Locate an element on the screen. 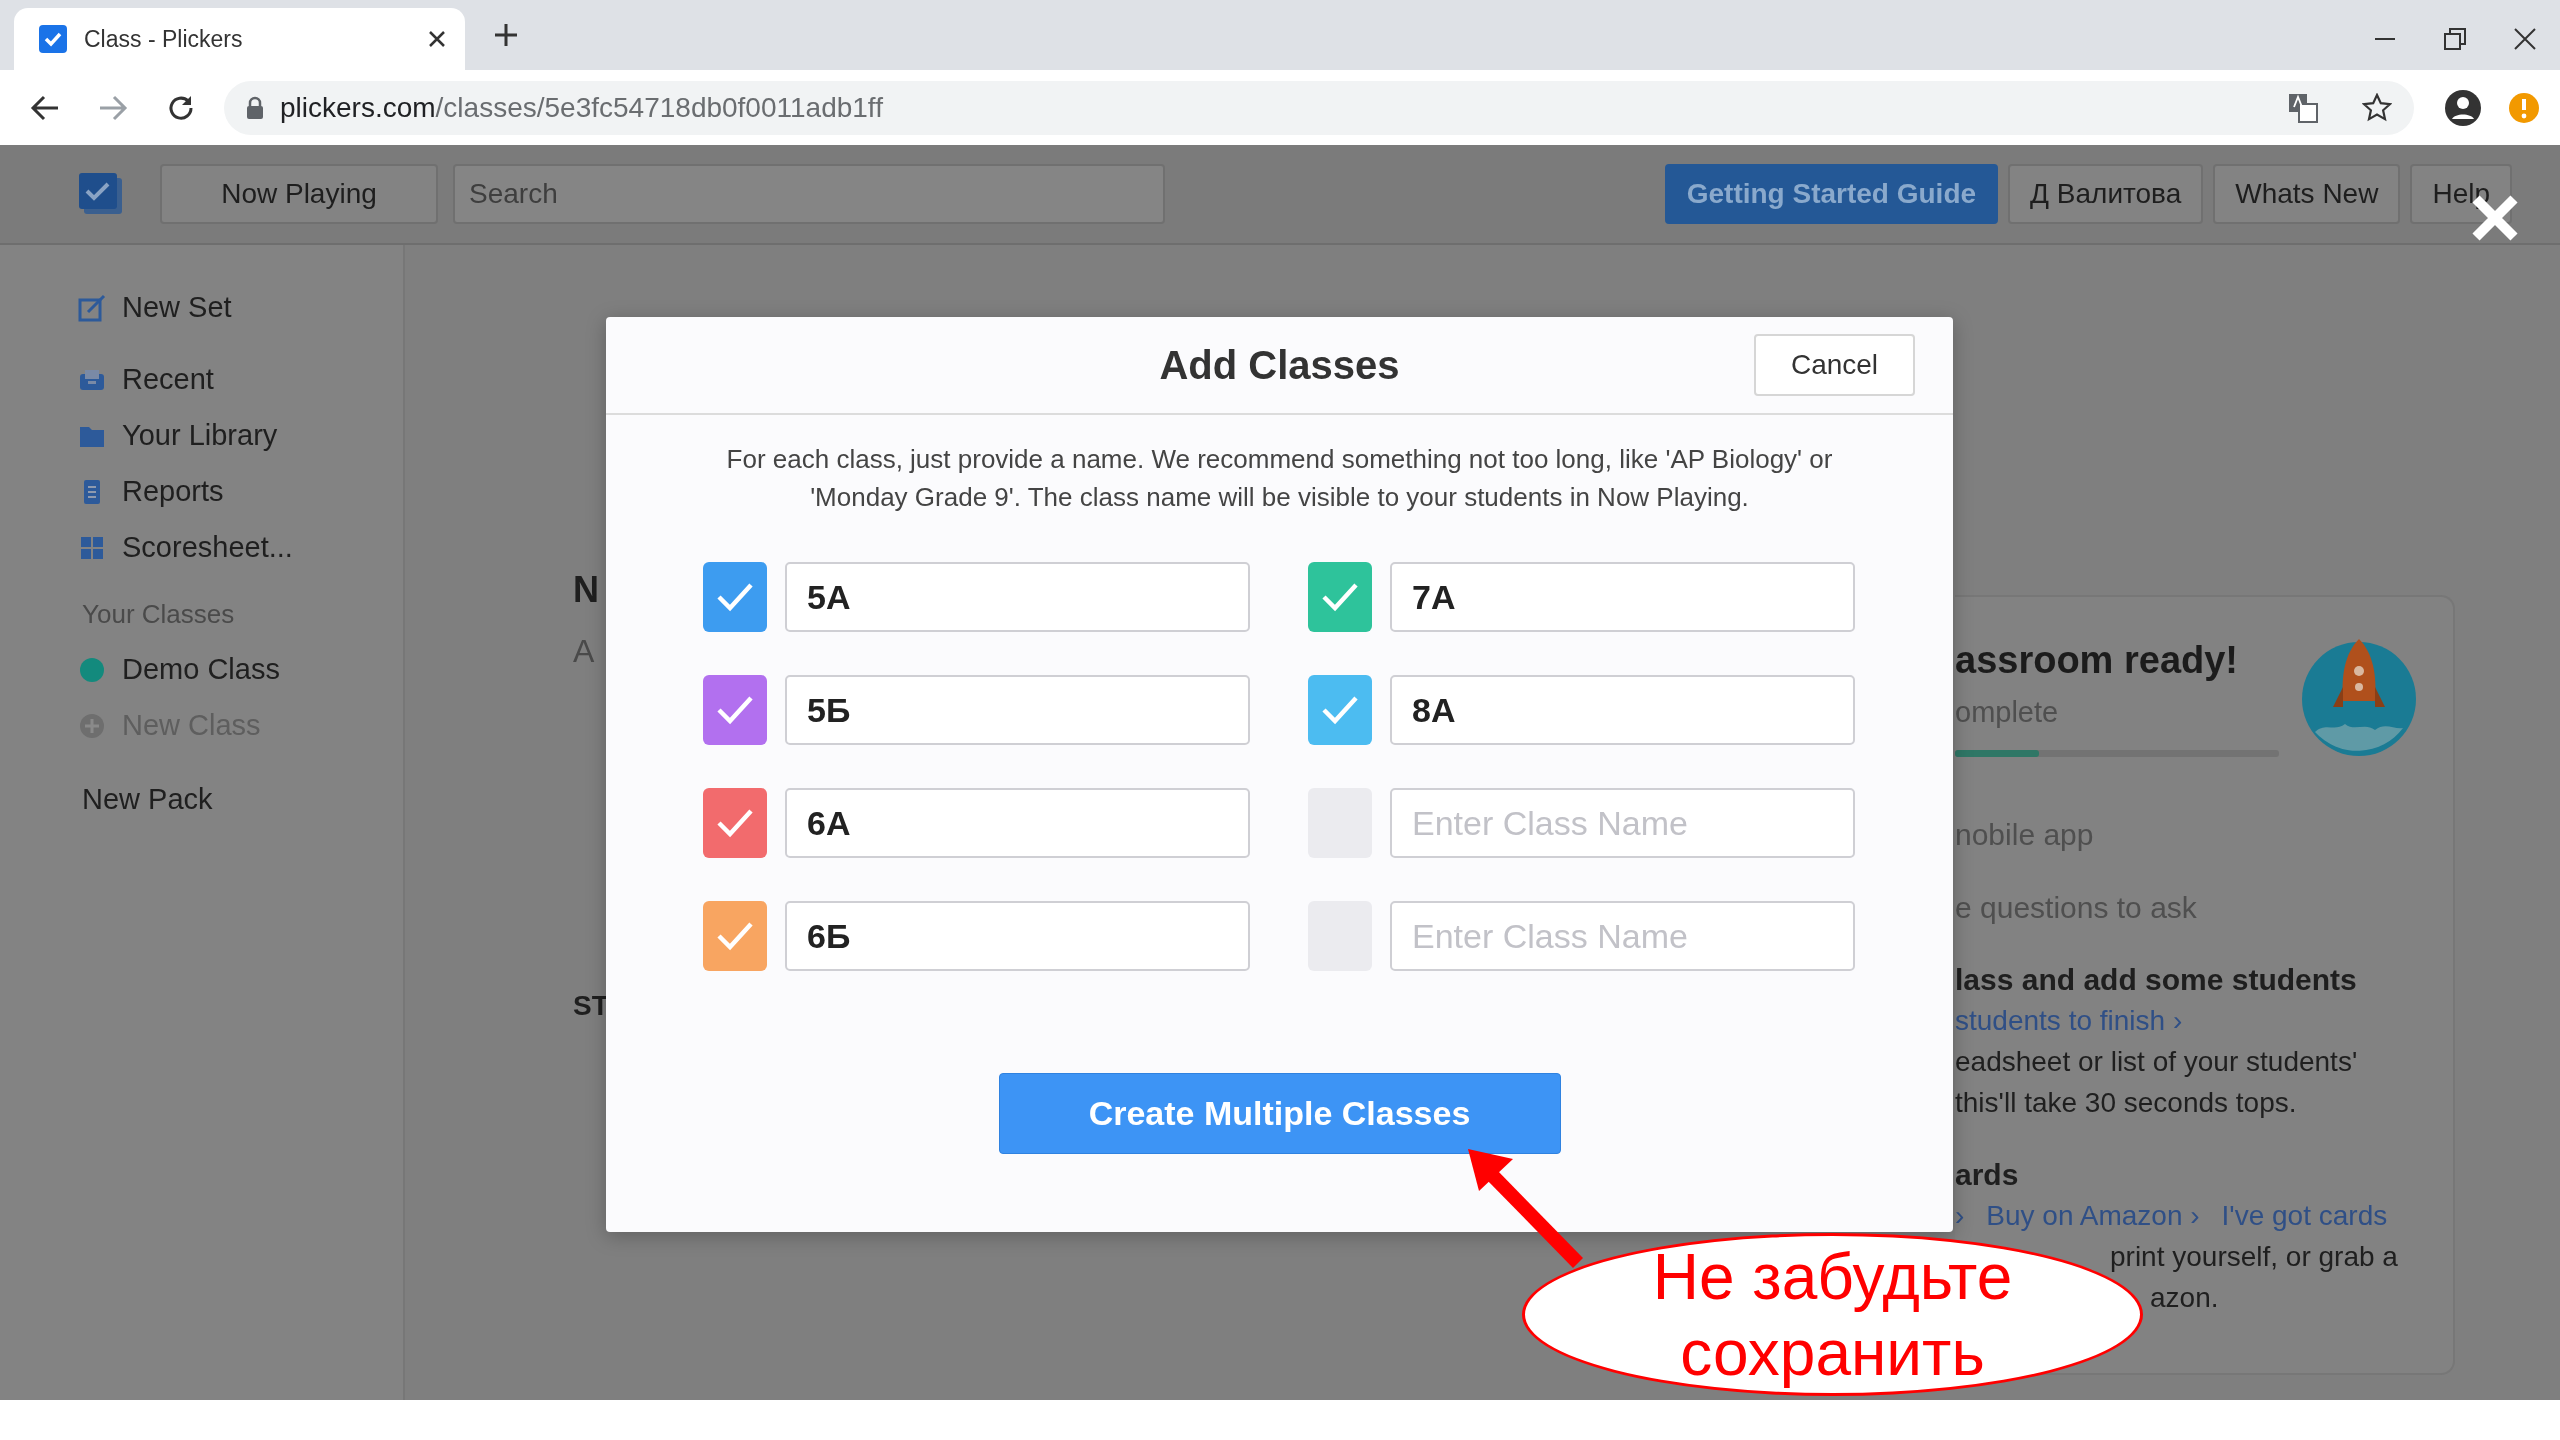 This screenshot has width=2560, height=1440. body-text: azon. is located at coordinates (2184, 1298).